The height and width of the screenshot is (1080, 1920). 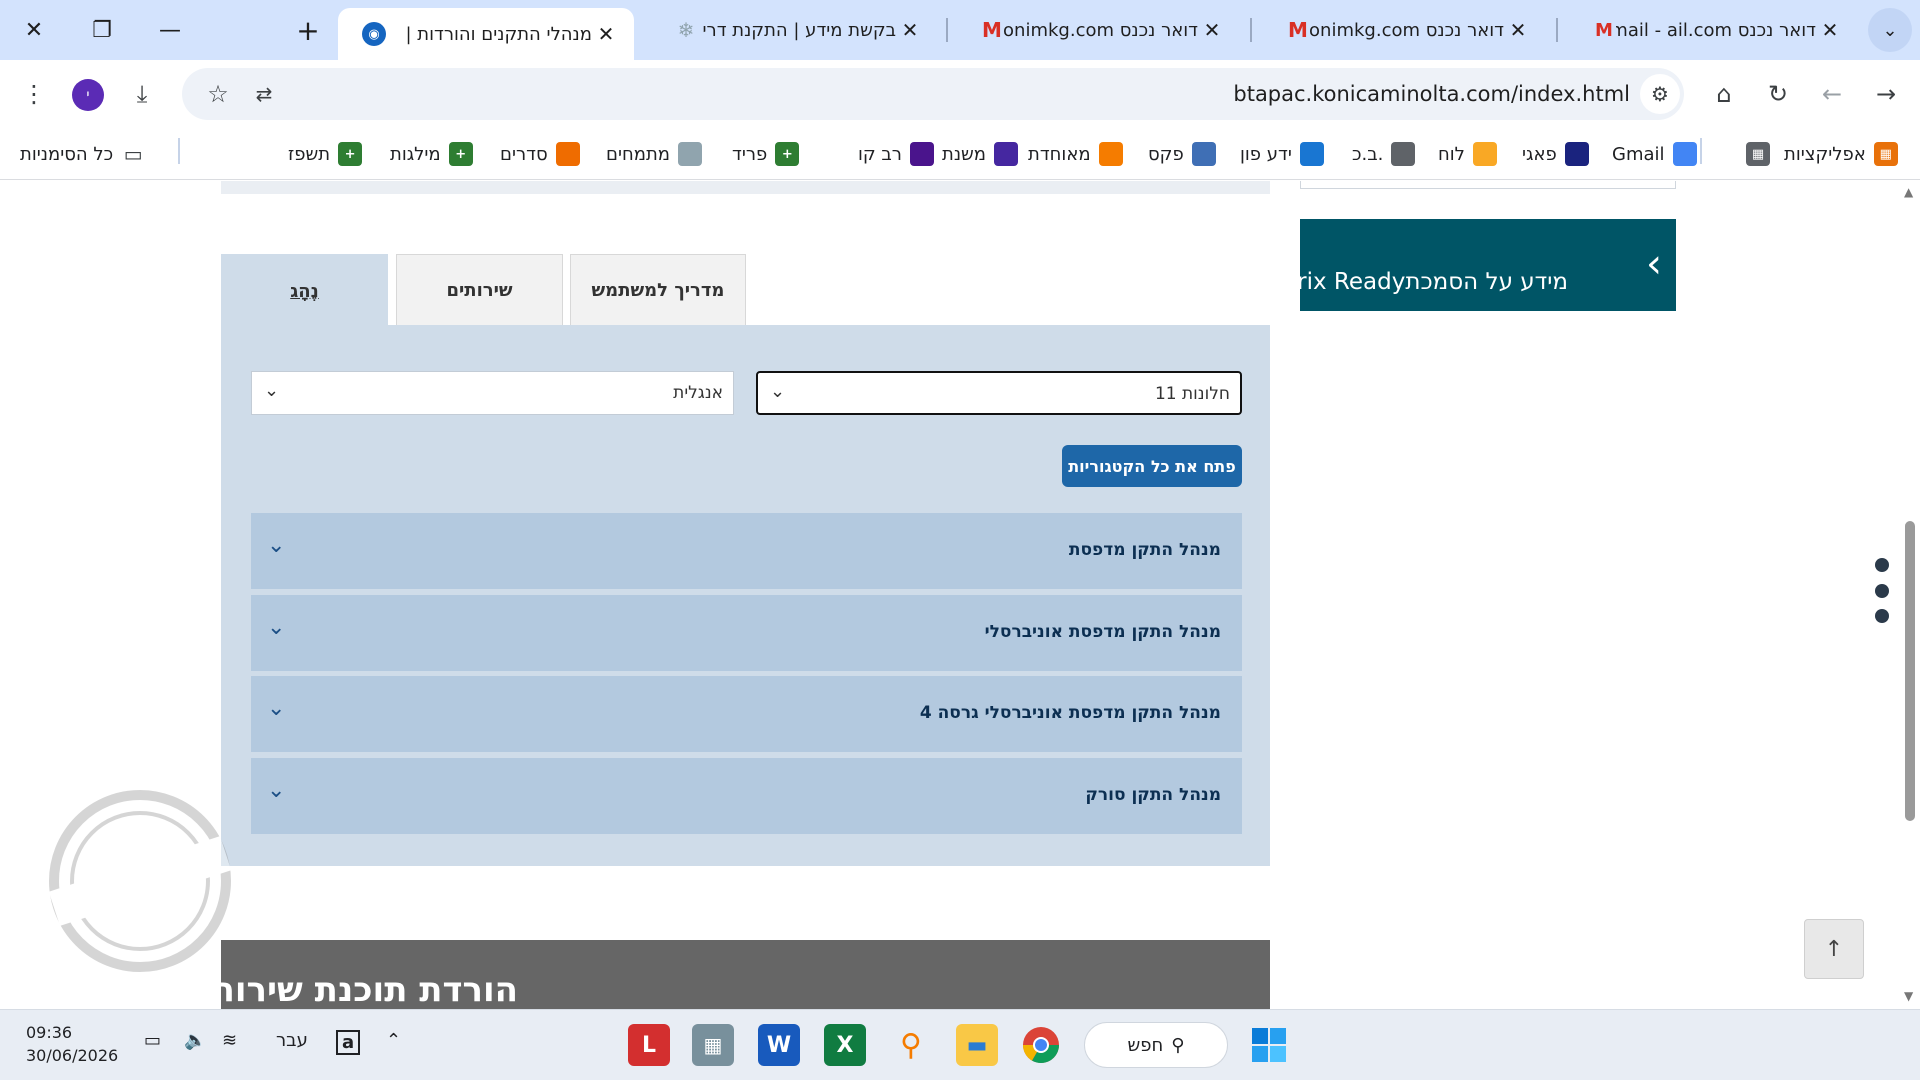 What do you see at coordinates (1384, 154) in the screenshot?
I see `bookmark-item: ב.כ.` at bounding box center [1384, 154].